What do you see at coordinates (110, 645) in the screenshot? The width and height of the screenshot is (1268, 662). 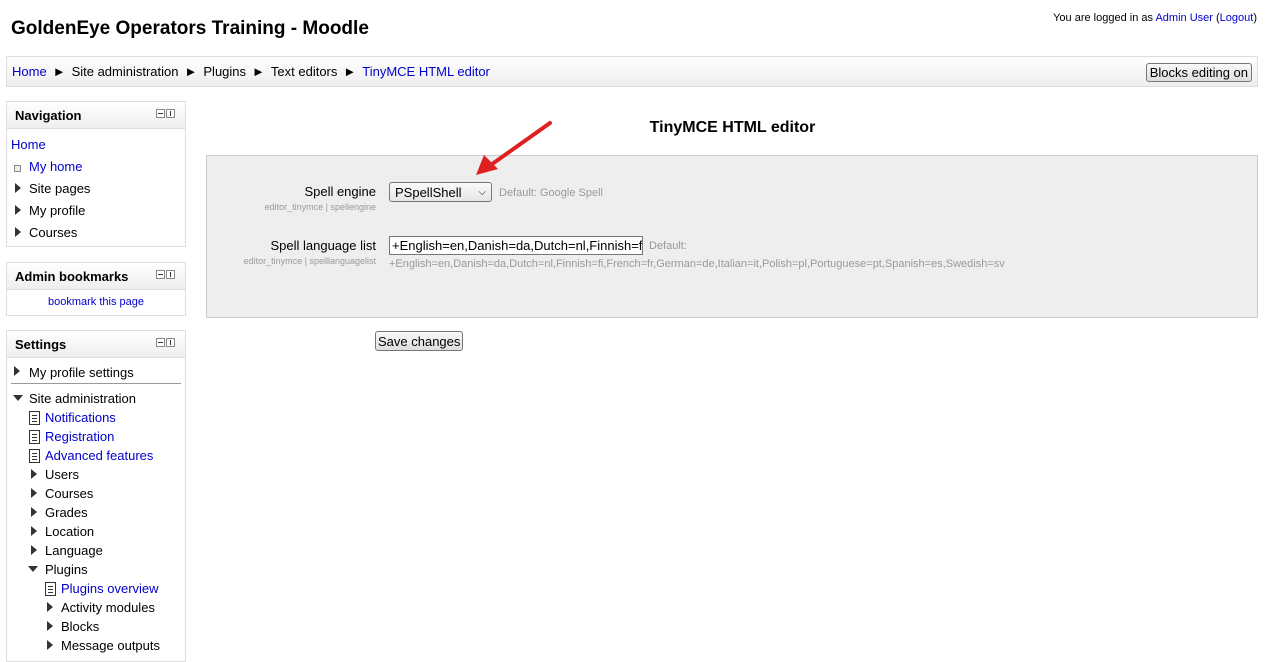 I see `settings-item-message-outputs: Message outputs` at bounding box center [110, 645].